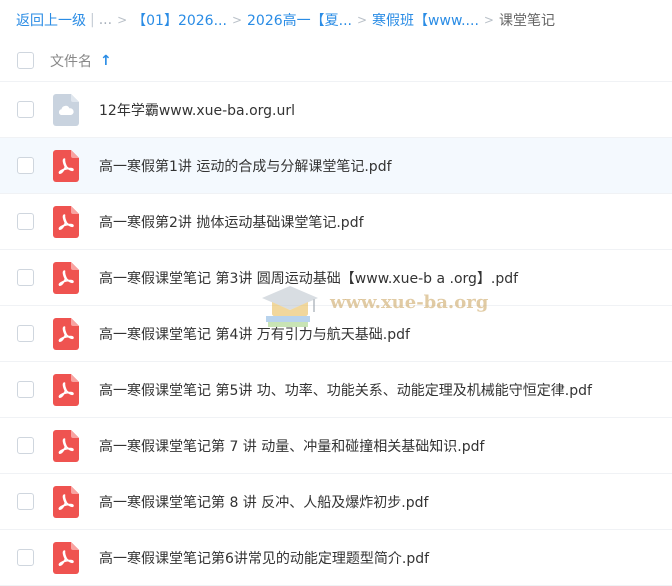 Image resolution: width=672 pixels, height=586 pixels. Describe the element at coordinates (263, 502) in the screenshot. I see `file-name: 高一寒假课堂笔记第 8 讲 反冲、人船及爆炸初步.pdf` at that location.